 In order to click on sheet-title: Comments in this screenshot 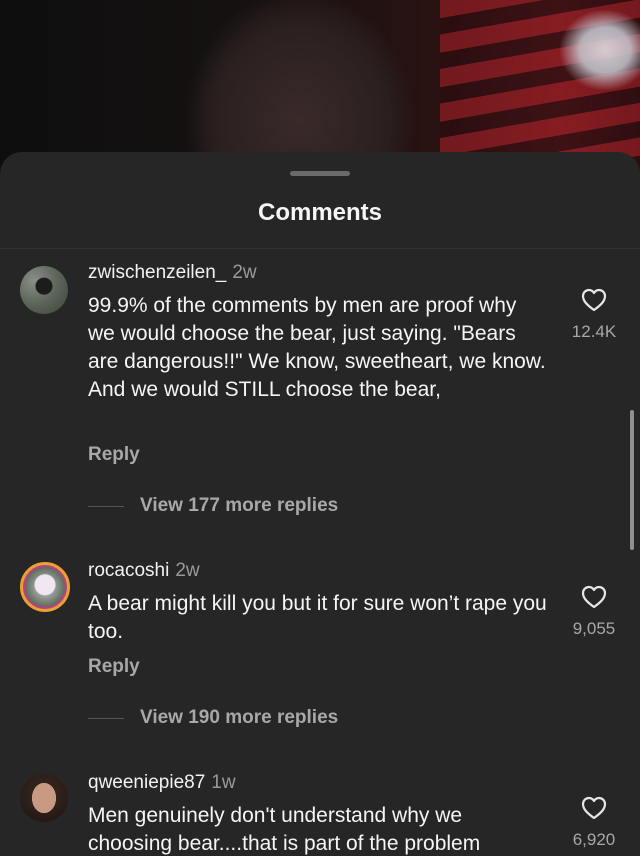, I will do `click(320, 212)`.